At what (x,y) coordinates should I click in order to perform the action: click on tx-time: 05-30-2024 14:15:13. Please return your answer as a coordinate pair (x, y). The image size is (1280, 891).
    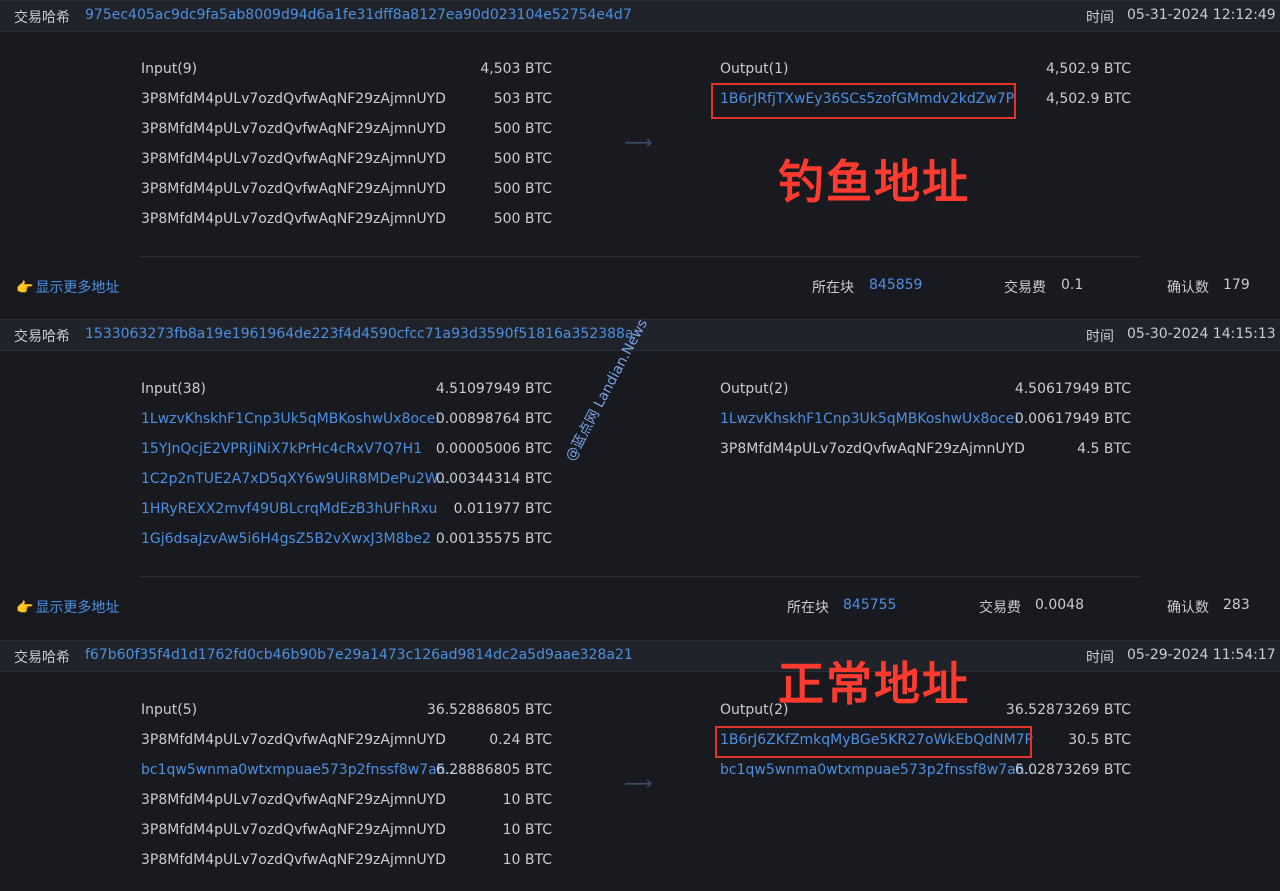
    Looking at the image, I should click on (1201, 334).